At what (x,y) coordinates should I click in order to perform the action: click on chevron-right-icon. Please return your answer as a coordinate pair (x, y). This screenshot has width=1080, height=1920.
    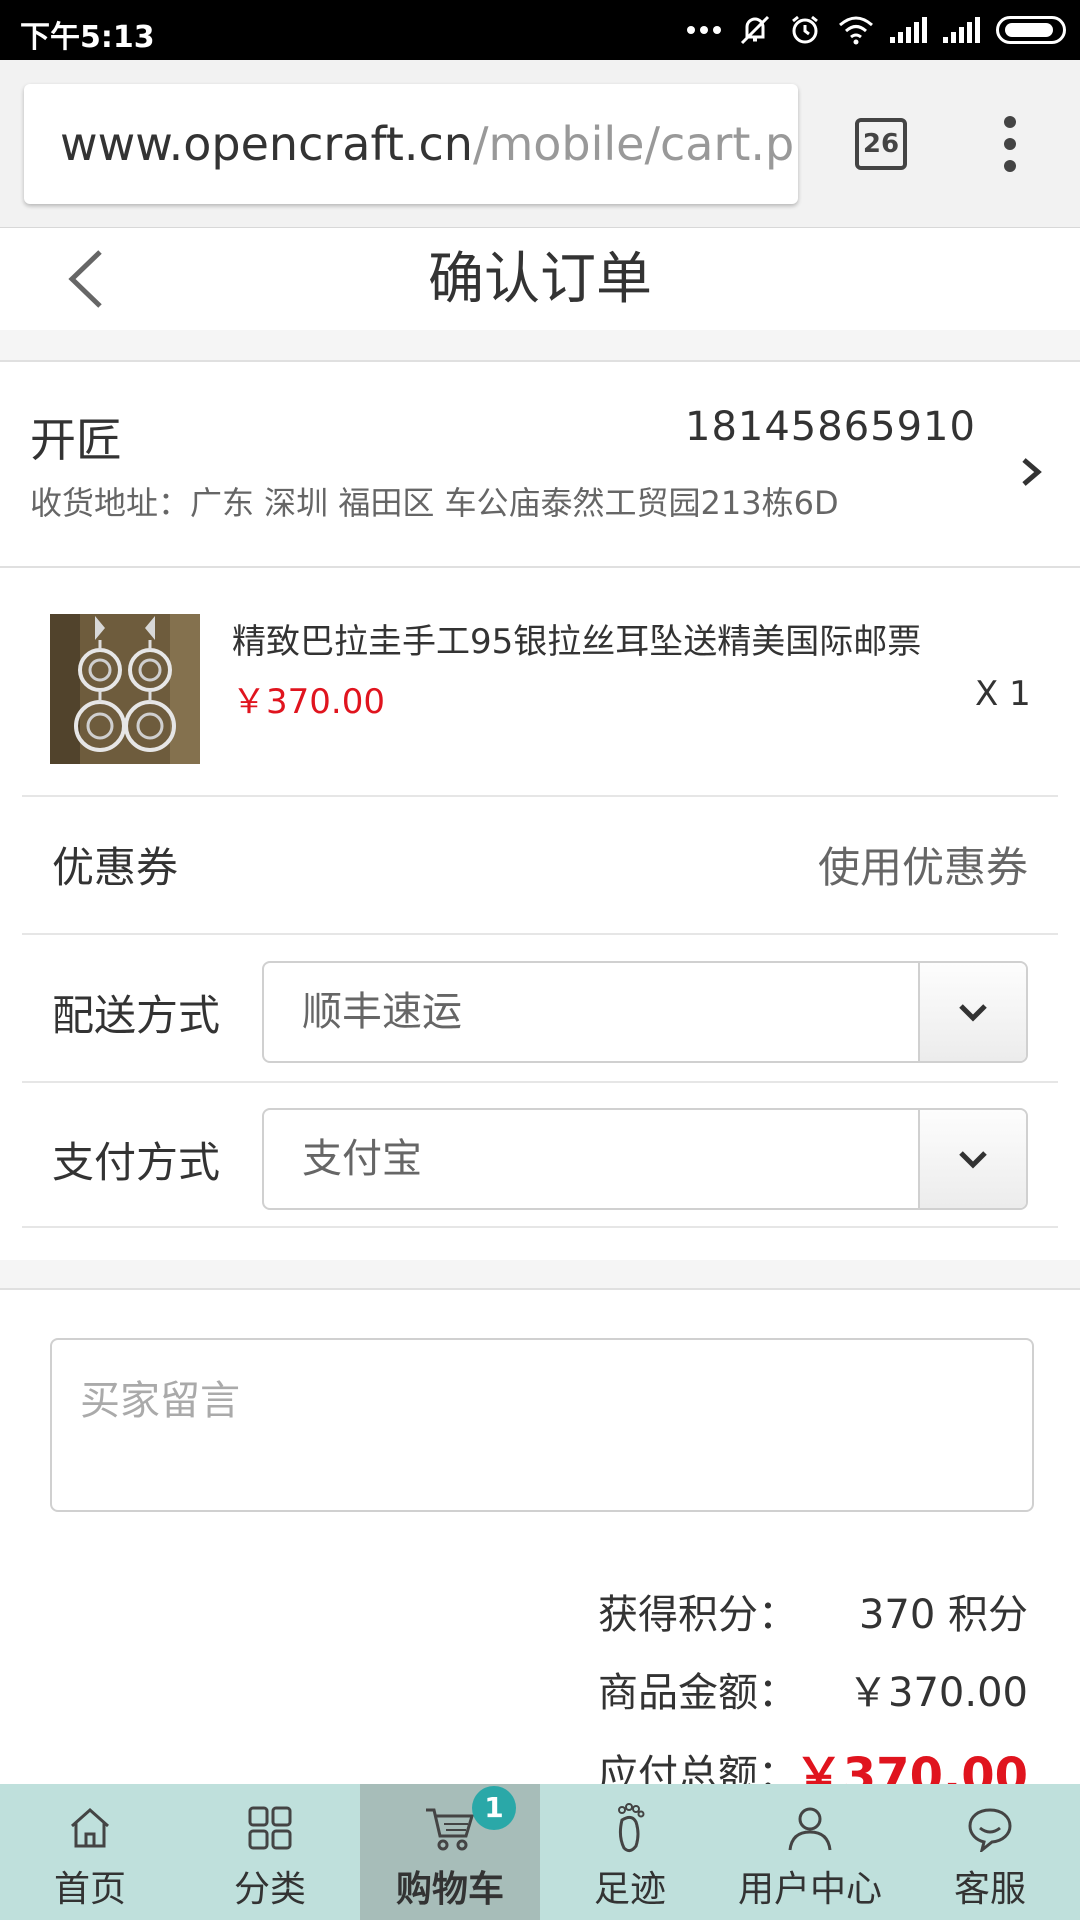
    Looking at the image, I should click on (1030, 472).